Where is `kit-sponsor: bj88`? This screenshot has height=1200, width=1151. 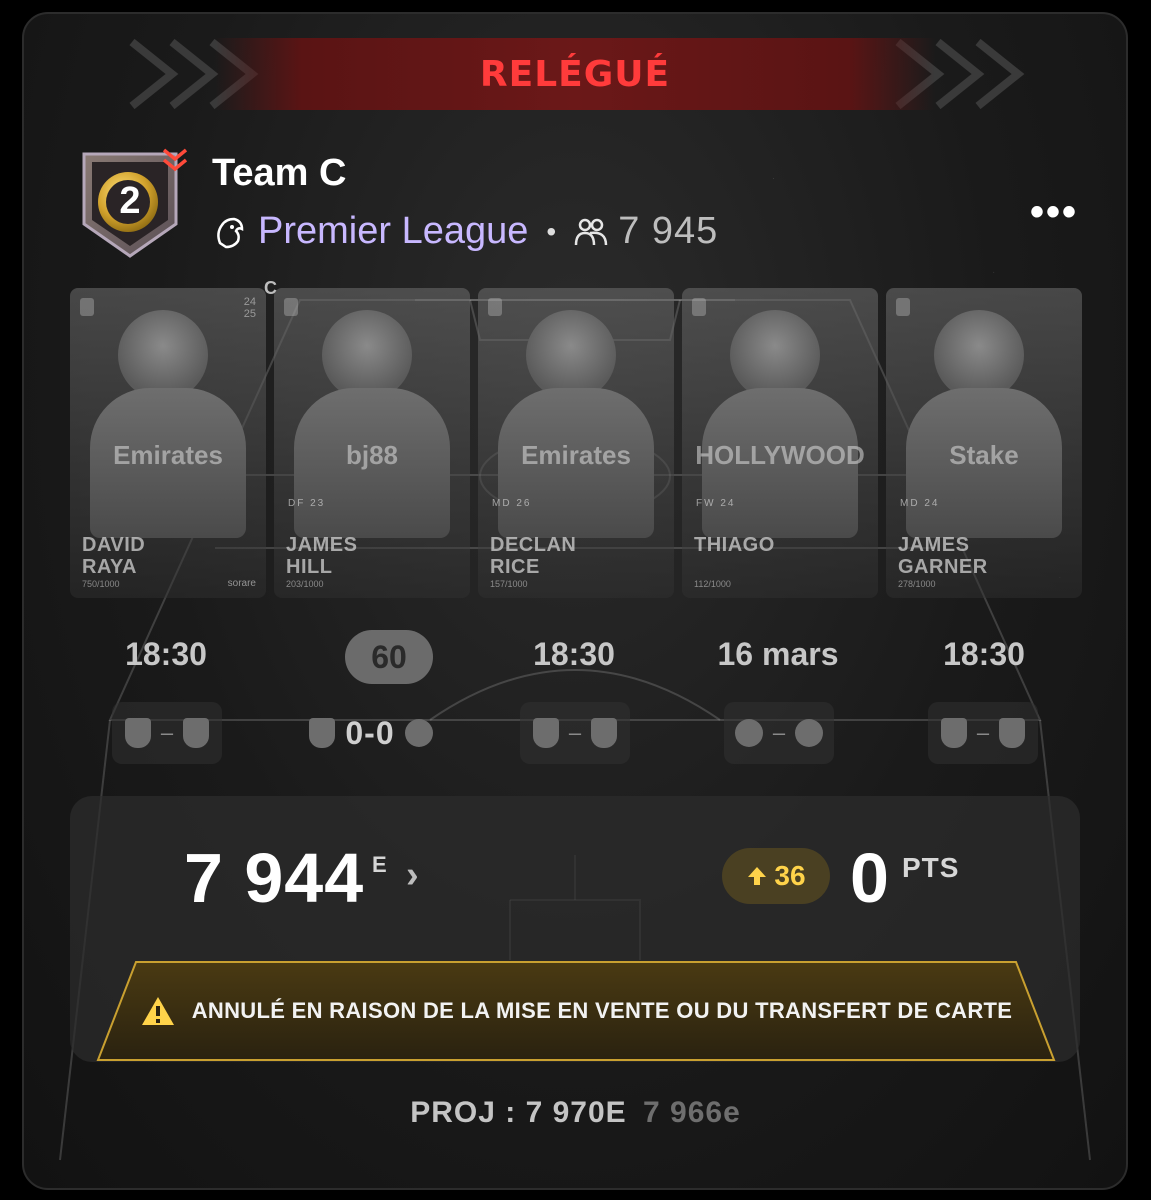 kit-sponsor: bj88 is located at coordinates (372, 455).